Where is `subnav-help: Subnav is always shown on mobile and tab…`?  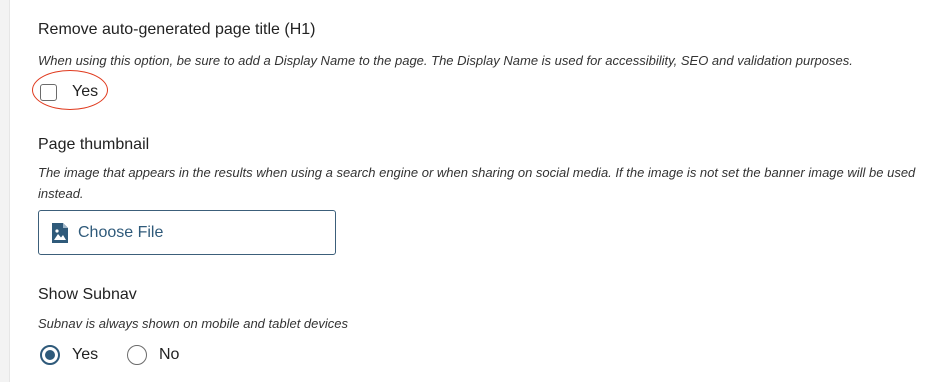 subnav-help: Subnav is always shown on mobile and tab… is located at coordinates (193, 323).